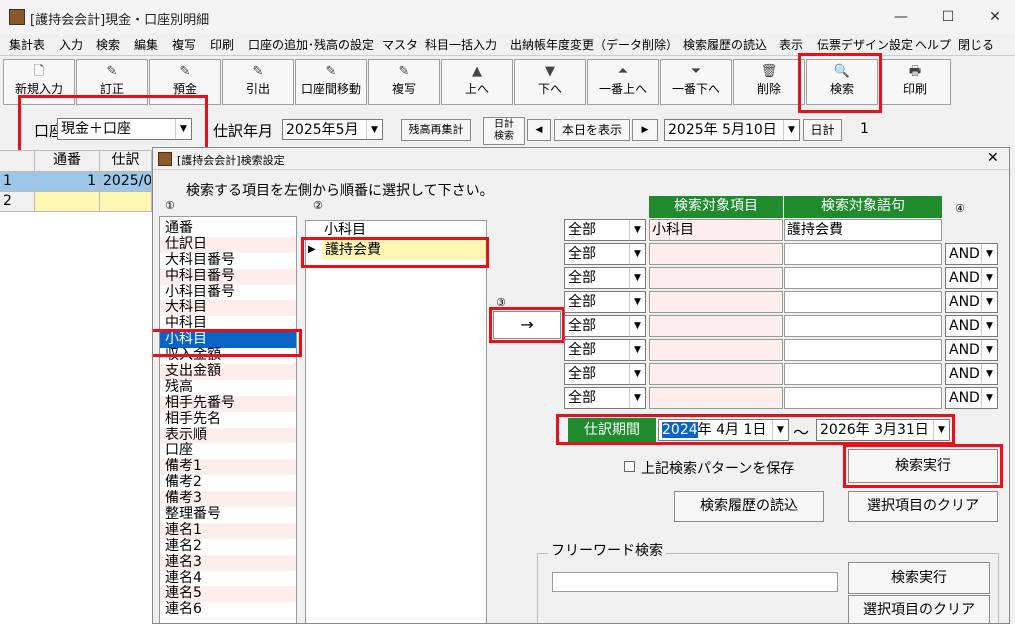 This screenshot has height=624, width=1015. What do you see at coordinates (331, 82) in the screenshot?
I see `transfer-button: ✎ 口座間移動` at bounding box center [331, 82].